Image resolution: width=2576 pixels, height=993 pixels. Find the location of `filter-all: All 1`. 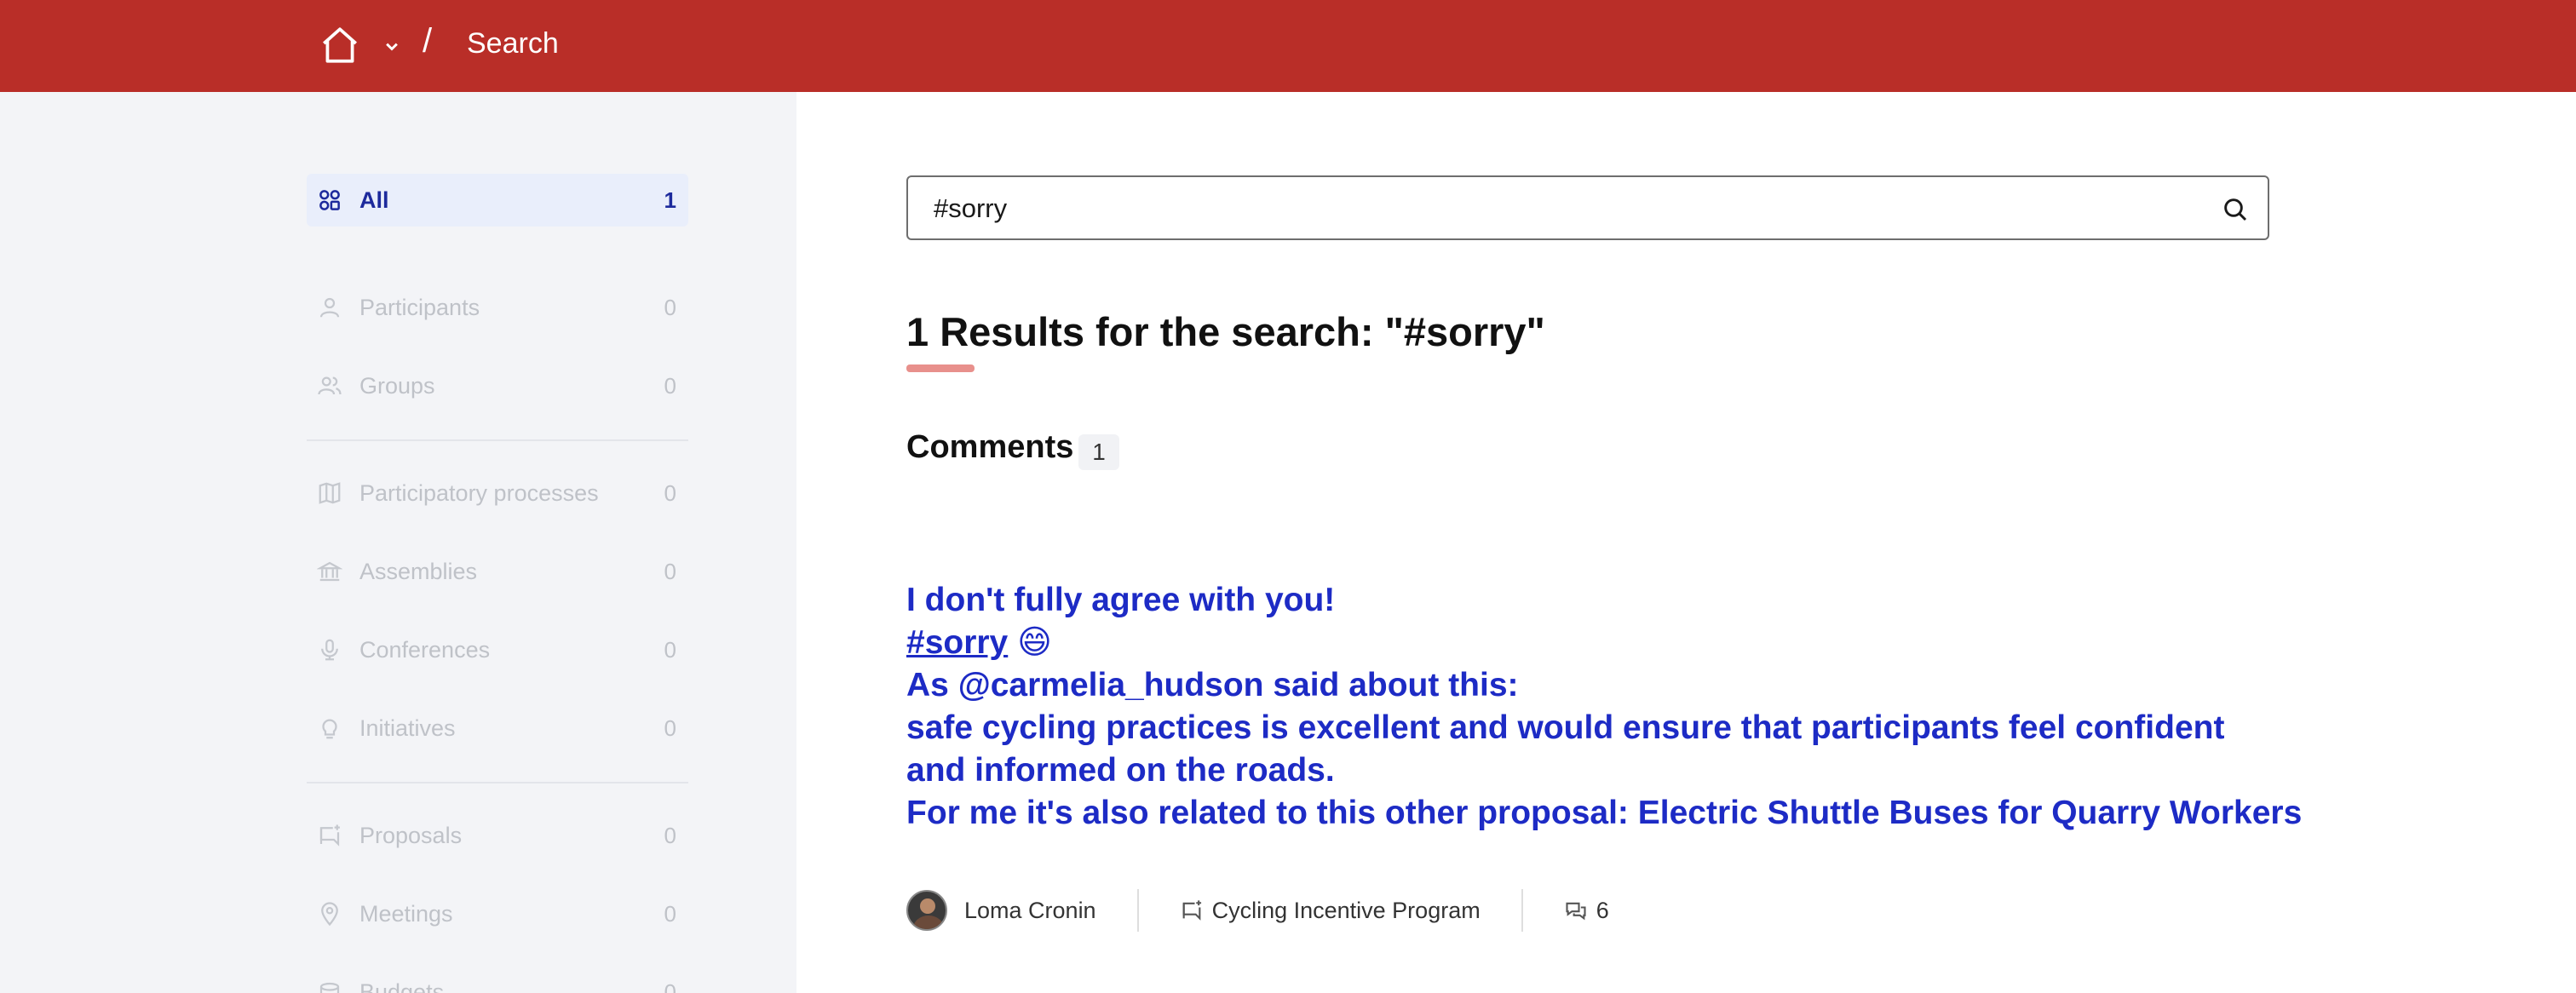

filter-all: All 1 is located at coordinates (498, 201).